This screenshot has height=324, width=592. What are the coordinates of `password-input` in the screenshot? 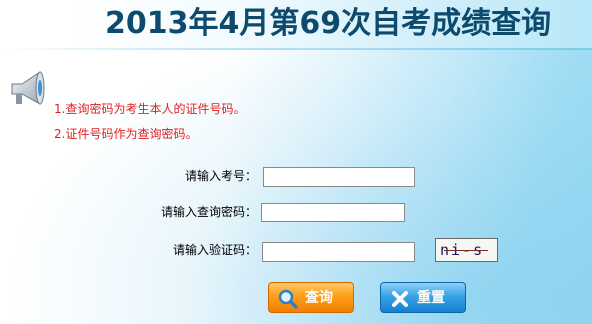 It's located at (333, 212).